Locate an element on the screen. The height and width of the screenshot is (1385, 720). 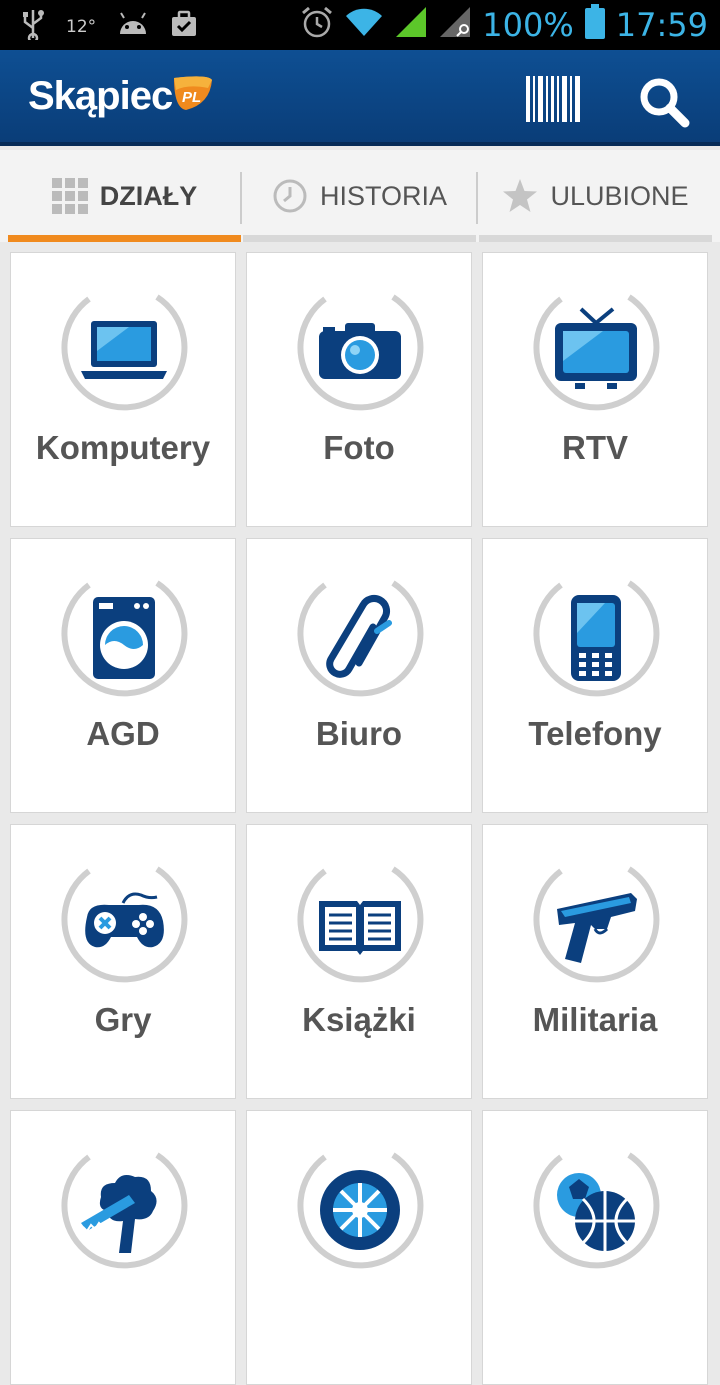
signal-search-icon is located at coordinates (455, 24).